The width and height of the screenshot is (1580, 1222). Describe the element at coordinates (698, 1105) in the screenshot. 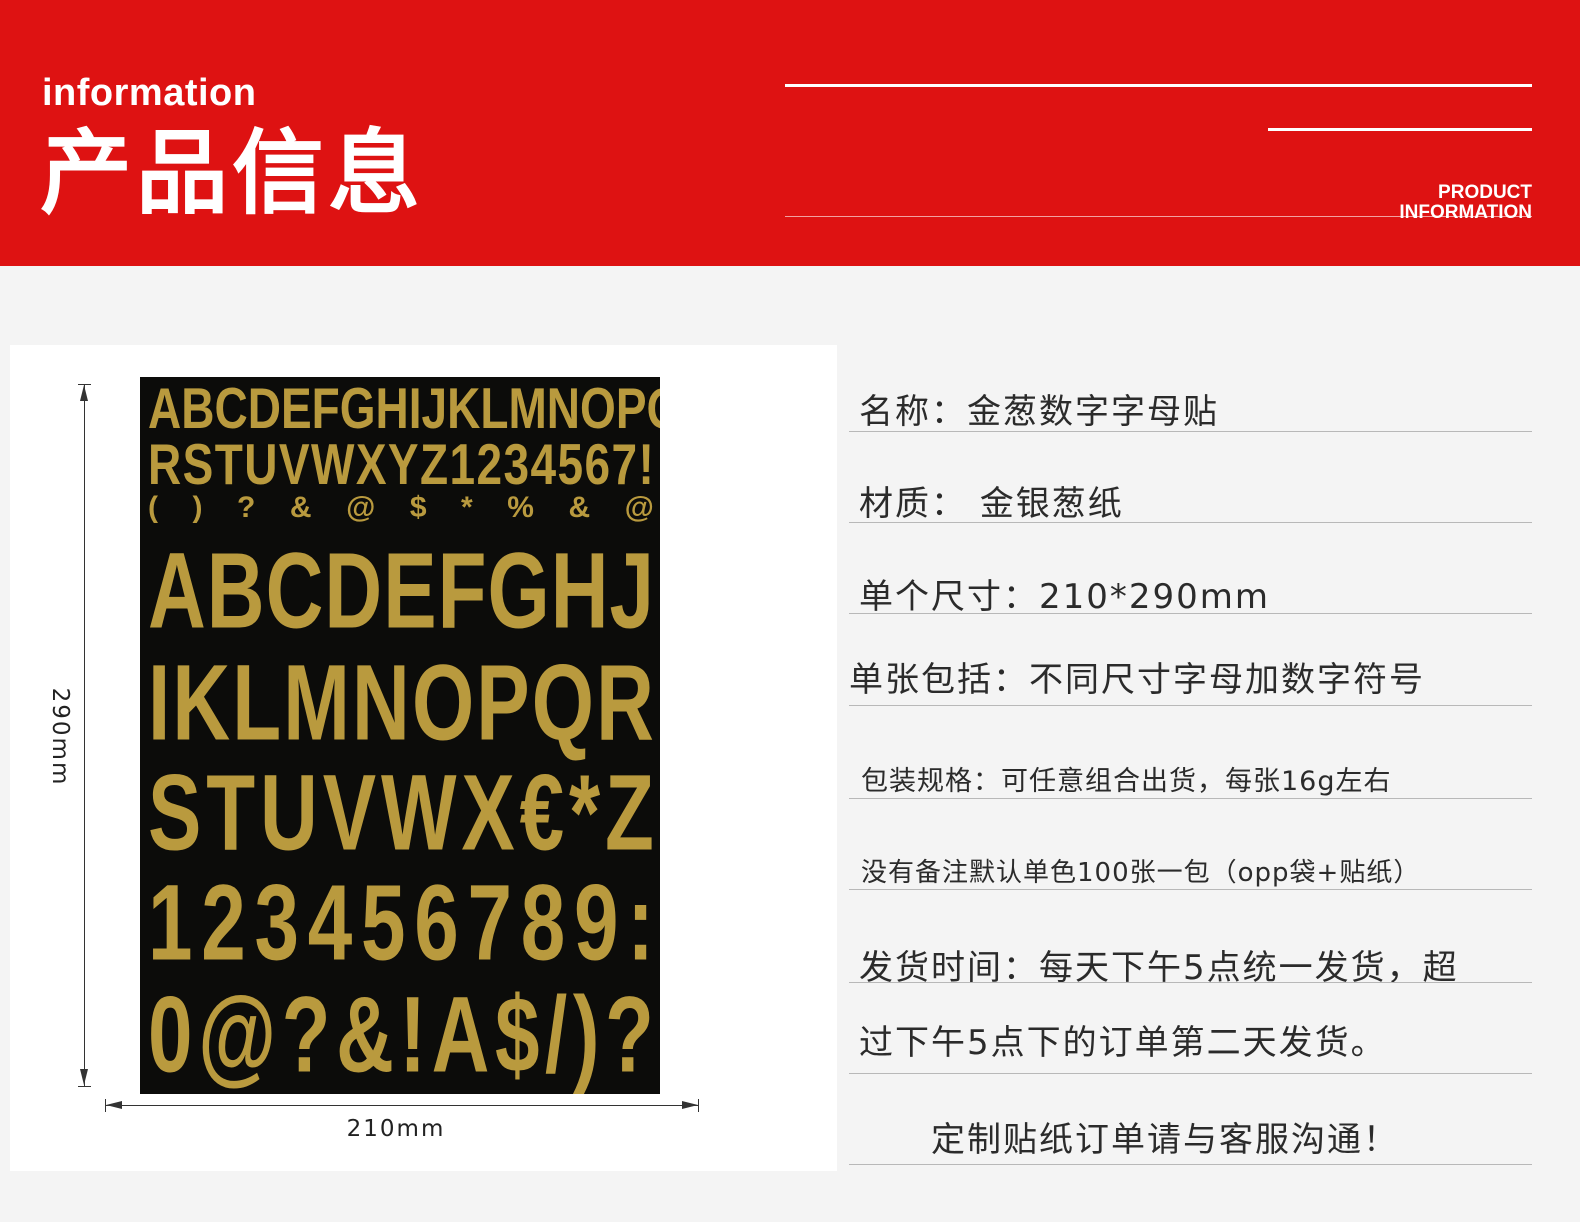

I see `dimension-cap` at that location.